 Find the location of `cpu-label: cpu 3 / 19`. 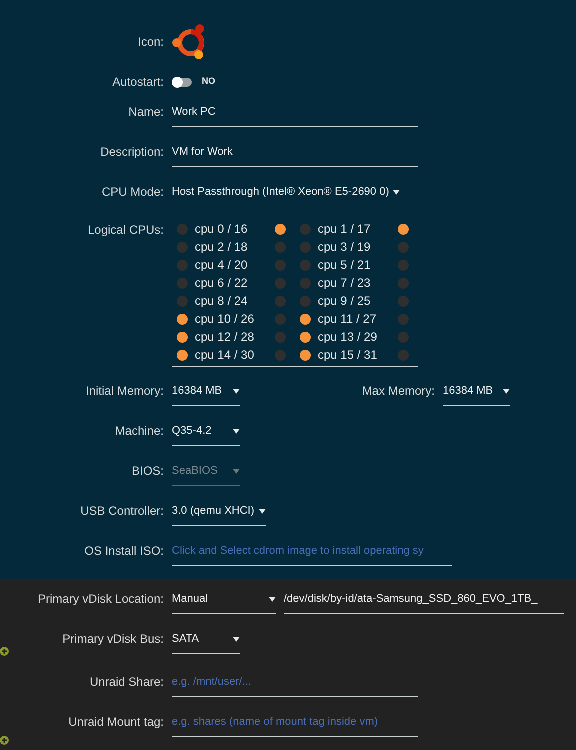

cpu-label: cpu 3 / 19 is located at coordinates (345, 247).